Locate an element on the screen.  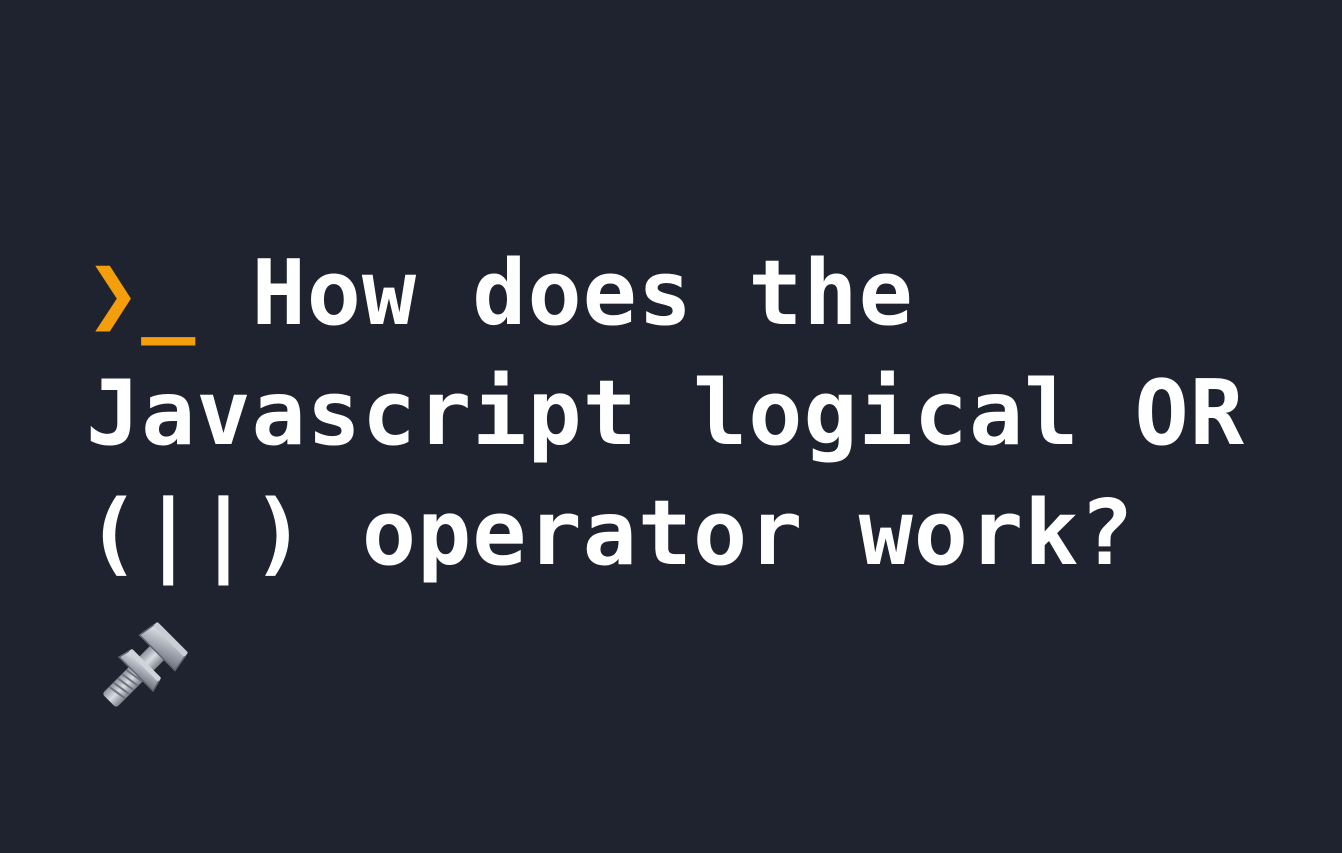
nut-and-bolt-icon is located at coordinates (145, 664).